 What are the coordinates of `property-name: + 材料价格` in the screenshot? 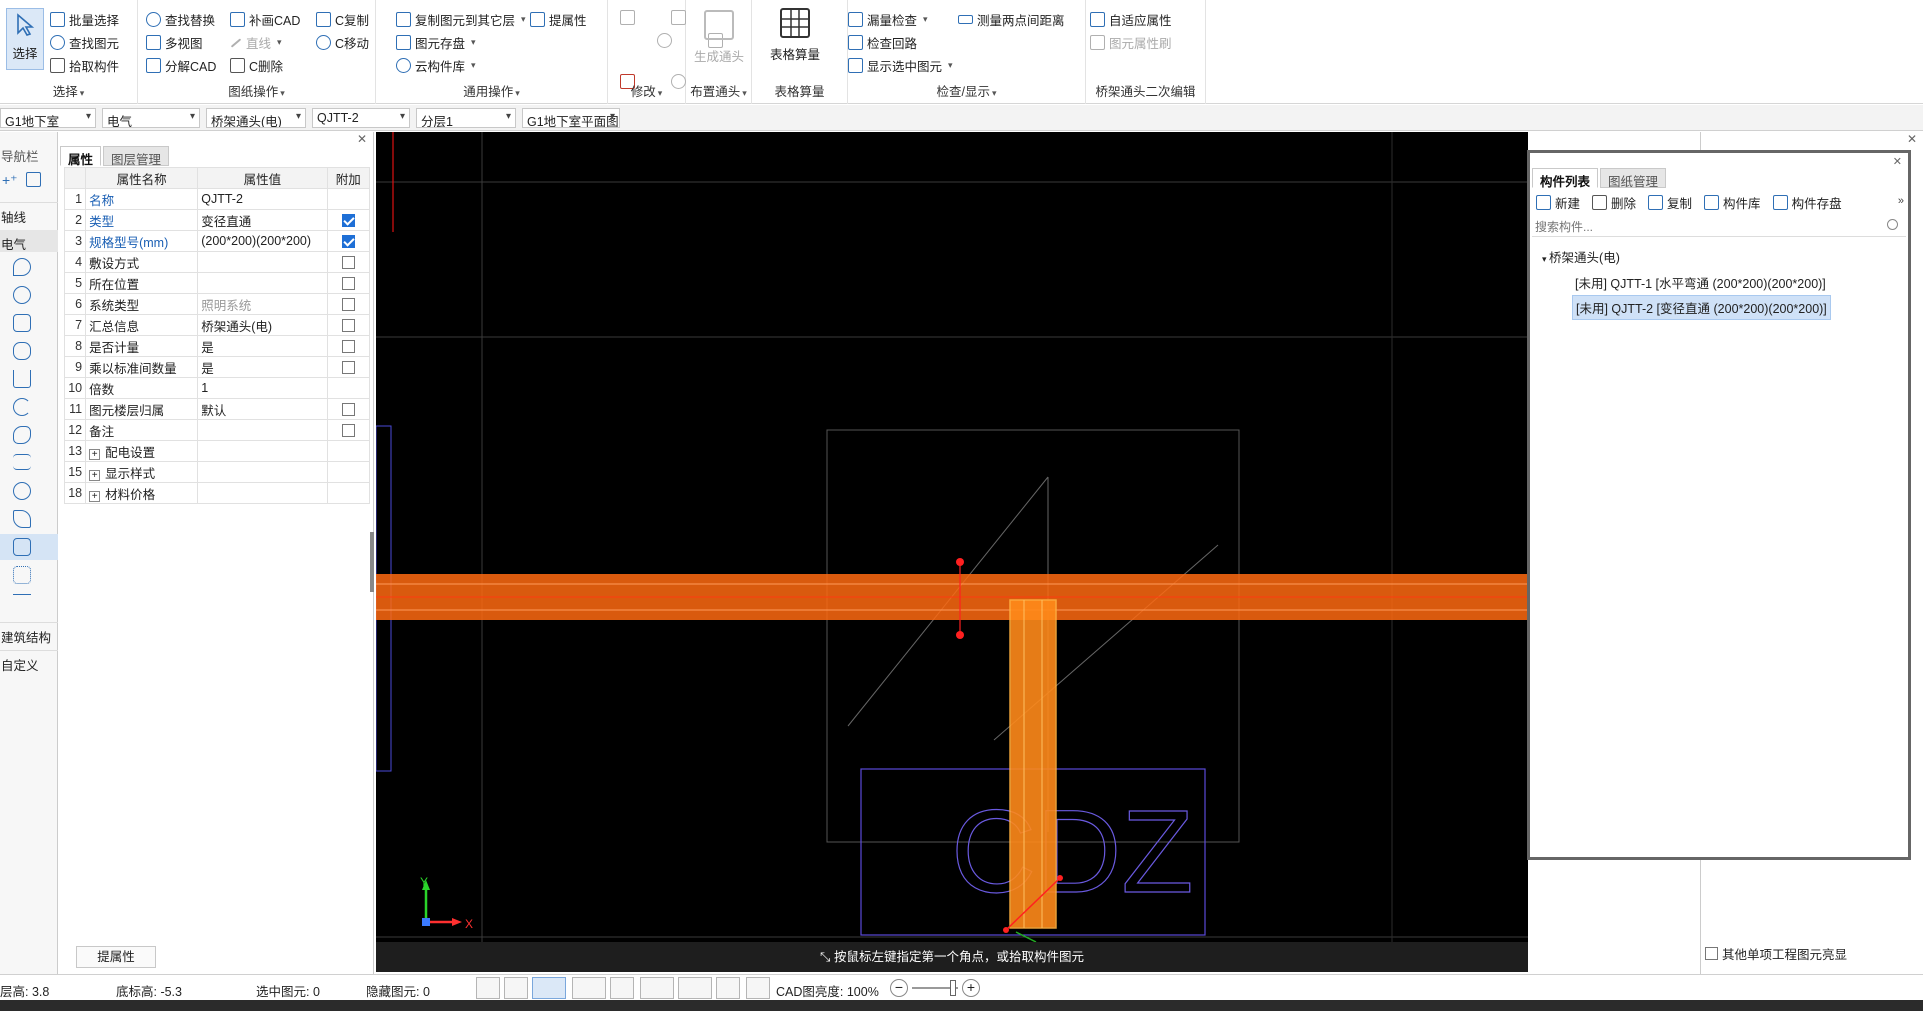 It's located at (142, 493).